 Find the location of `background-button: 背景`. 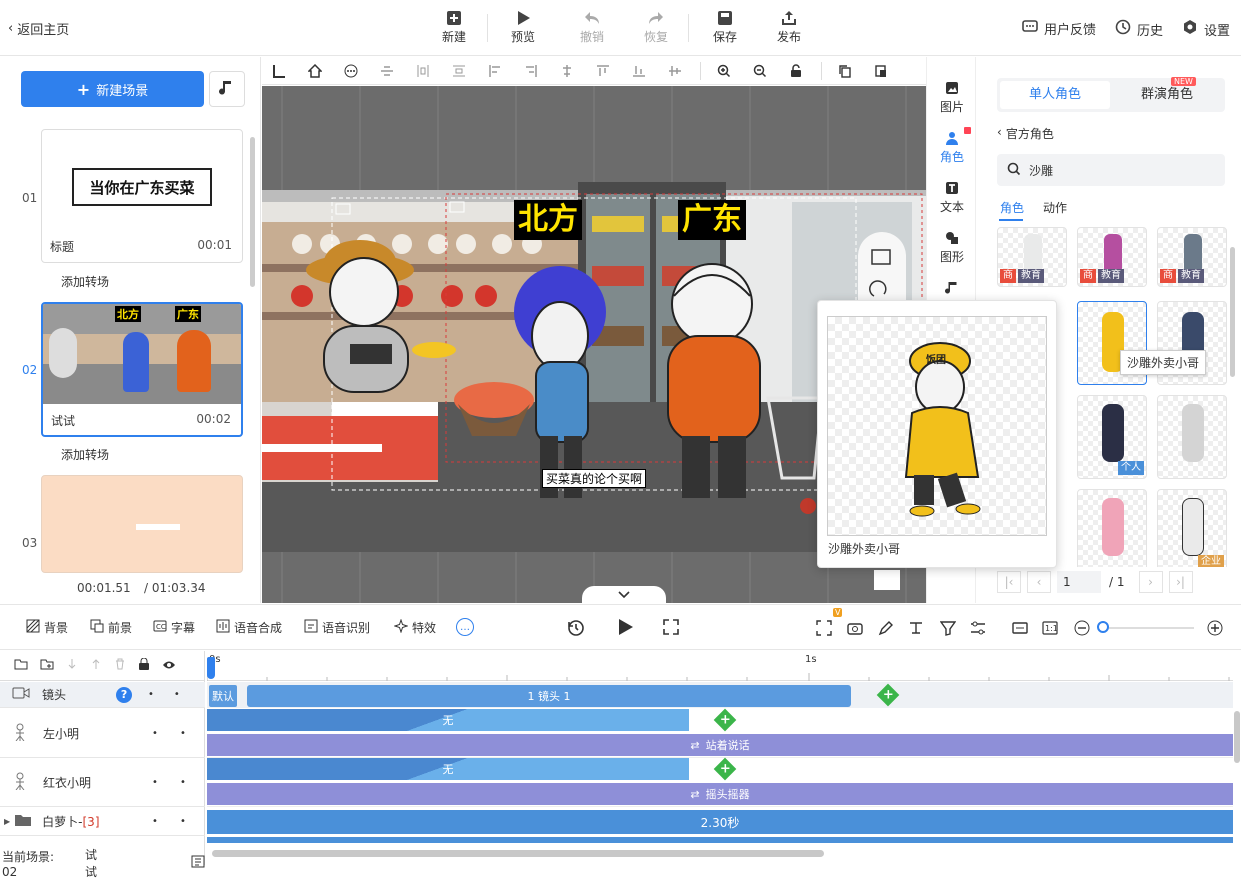

background-button: 背景 is located at coordinates (47, 627).